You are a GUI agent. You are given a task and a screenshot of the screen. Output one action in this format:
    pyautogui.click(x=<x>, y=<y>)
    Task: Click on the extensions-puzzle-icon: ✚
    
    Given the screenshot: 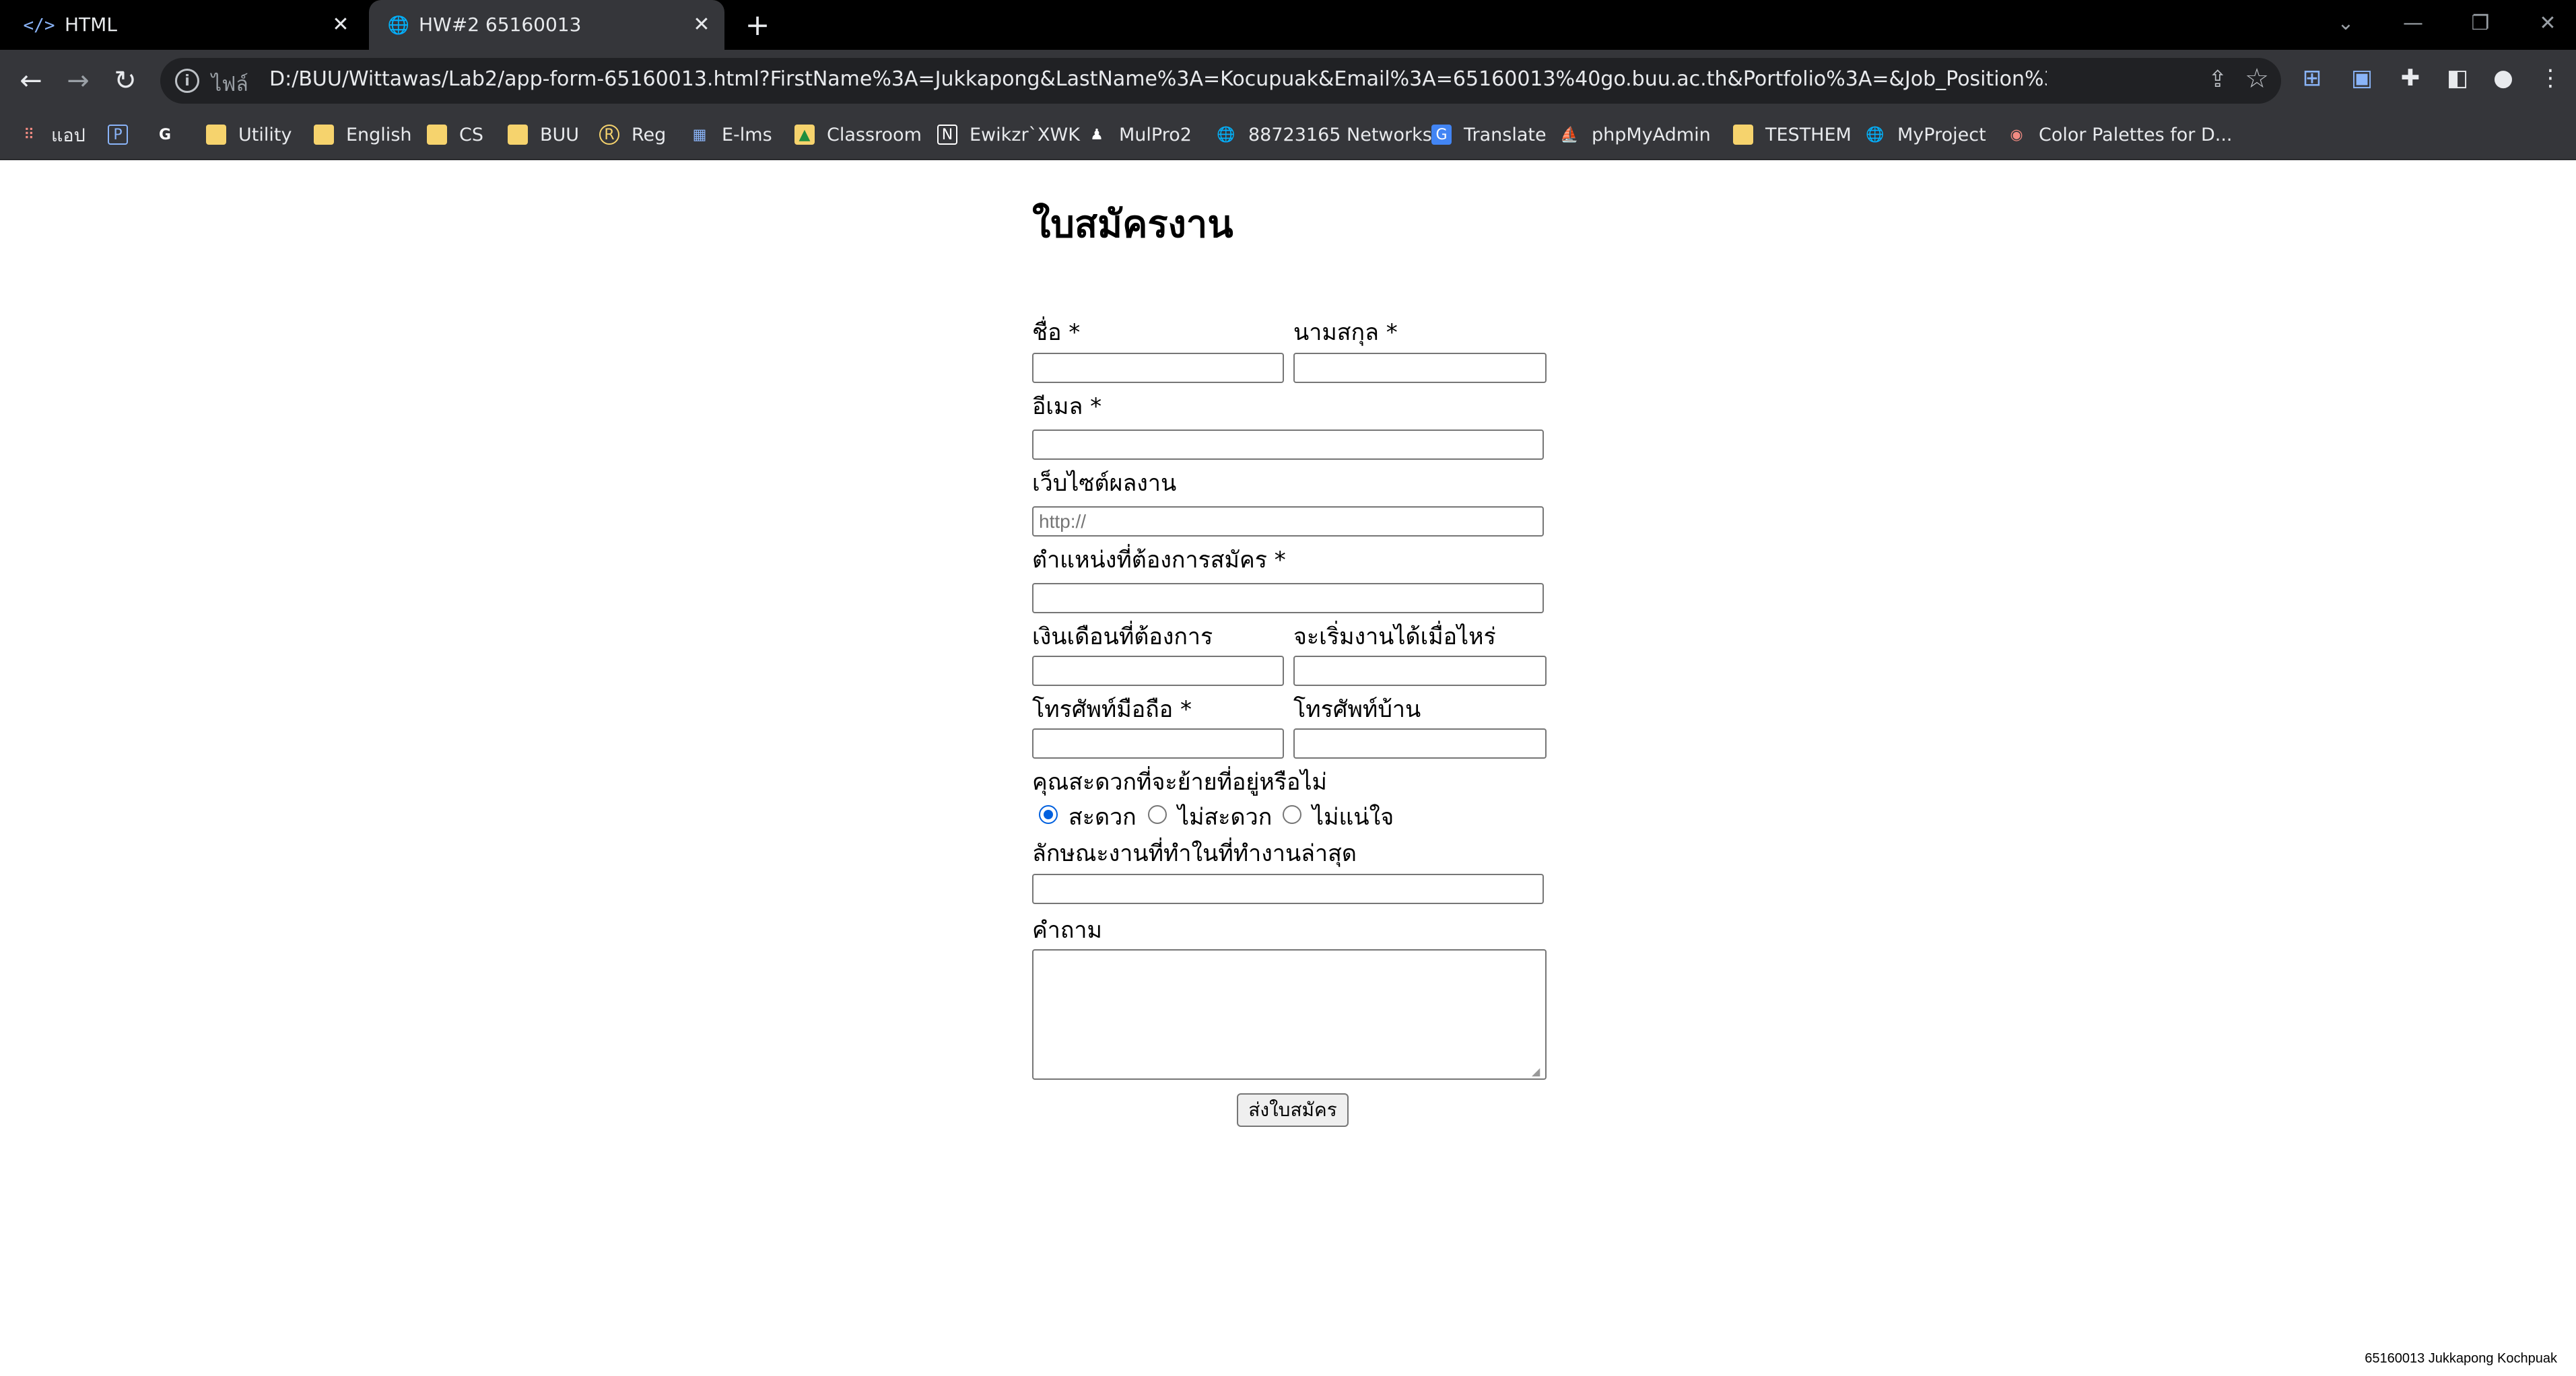 What is the action you would take?
    pyautogui.click(x=2410, y=78)
    